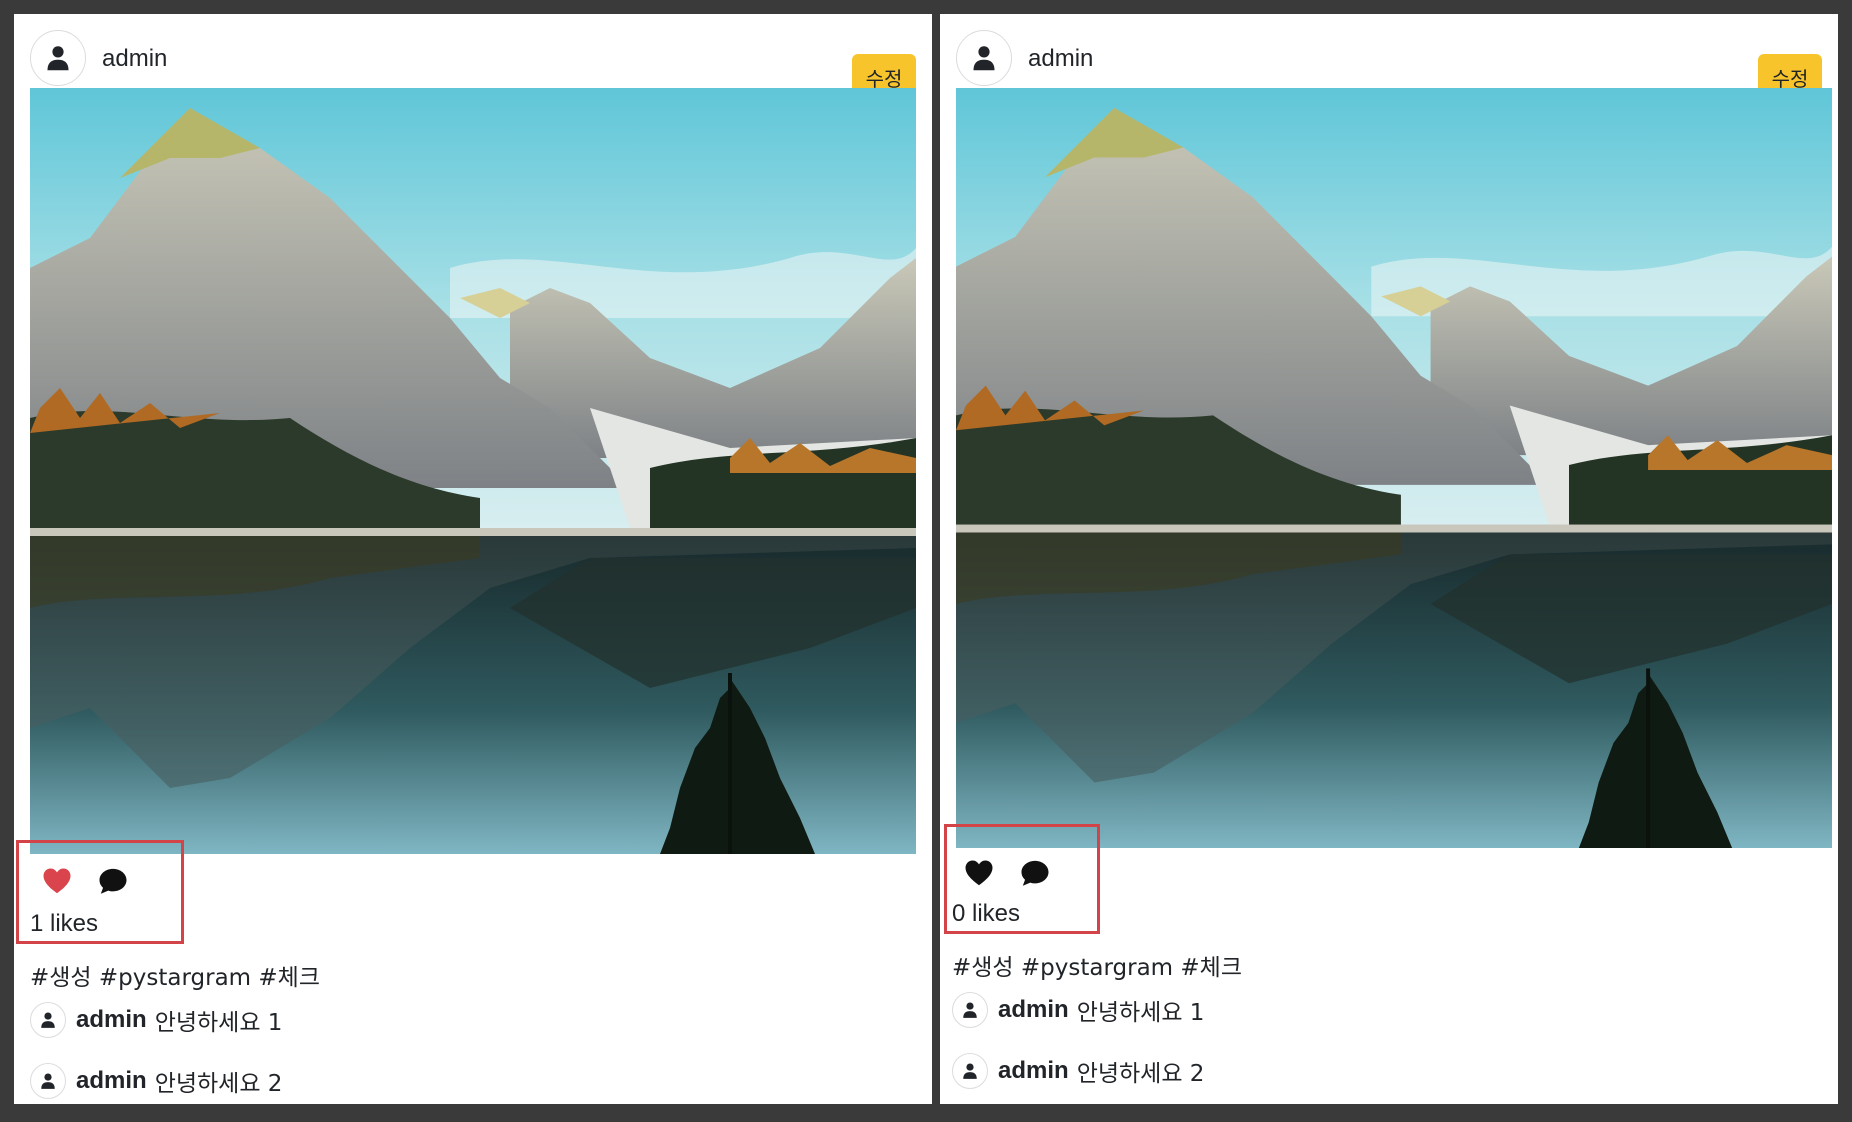 This screenshot has width=1852, height=1122. I want to click on likes-count: 1 likes, so click(64, 923).